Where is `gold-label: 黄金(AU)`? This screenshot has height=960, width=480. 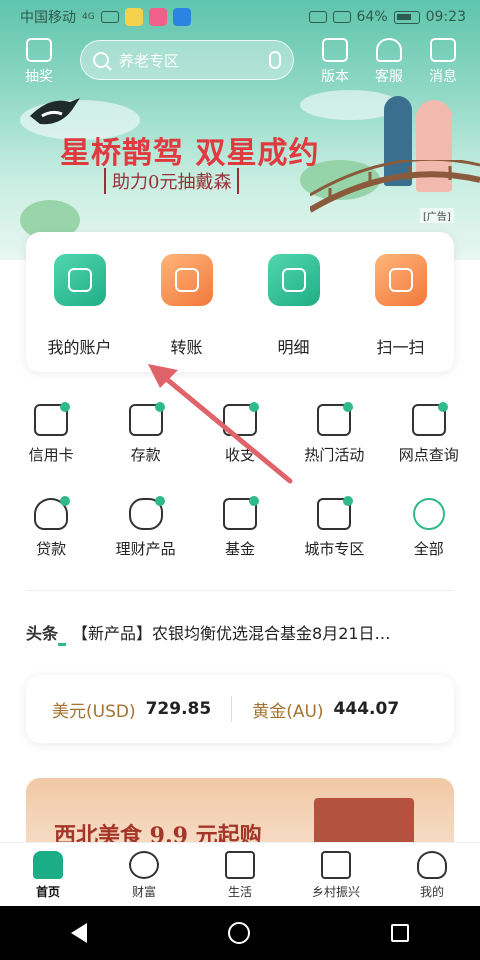 gold-label: 黄金(AU) is located at coordinates (288, 711).